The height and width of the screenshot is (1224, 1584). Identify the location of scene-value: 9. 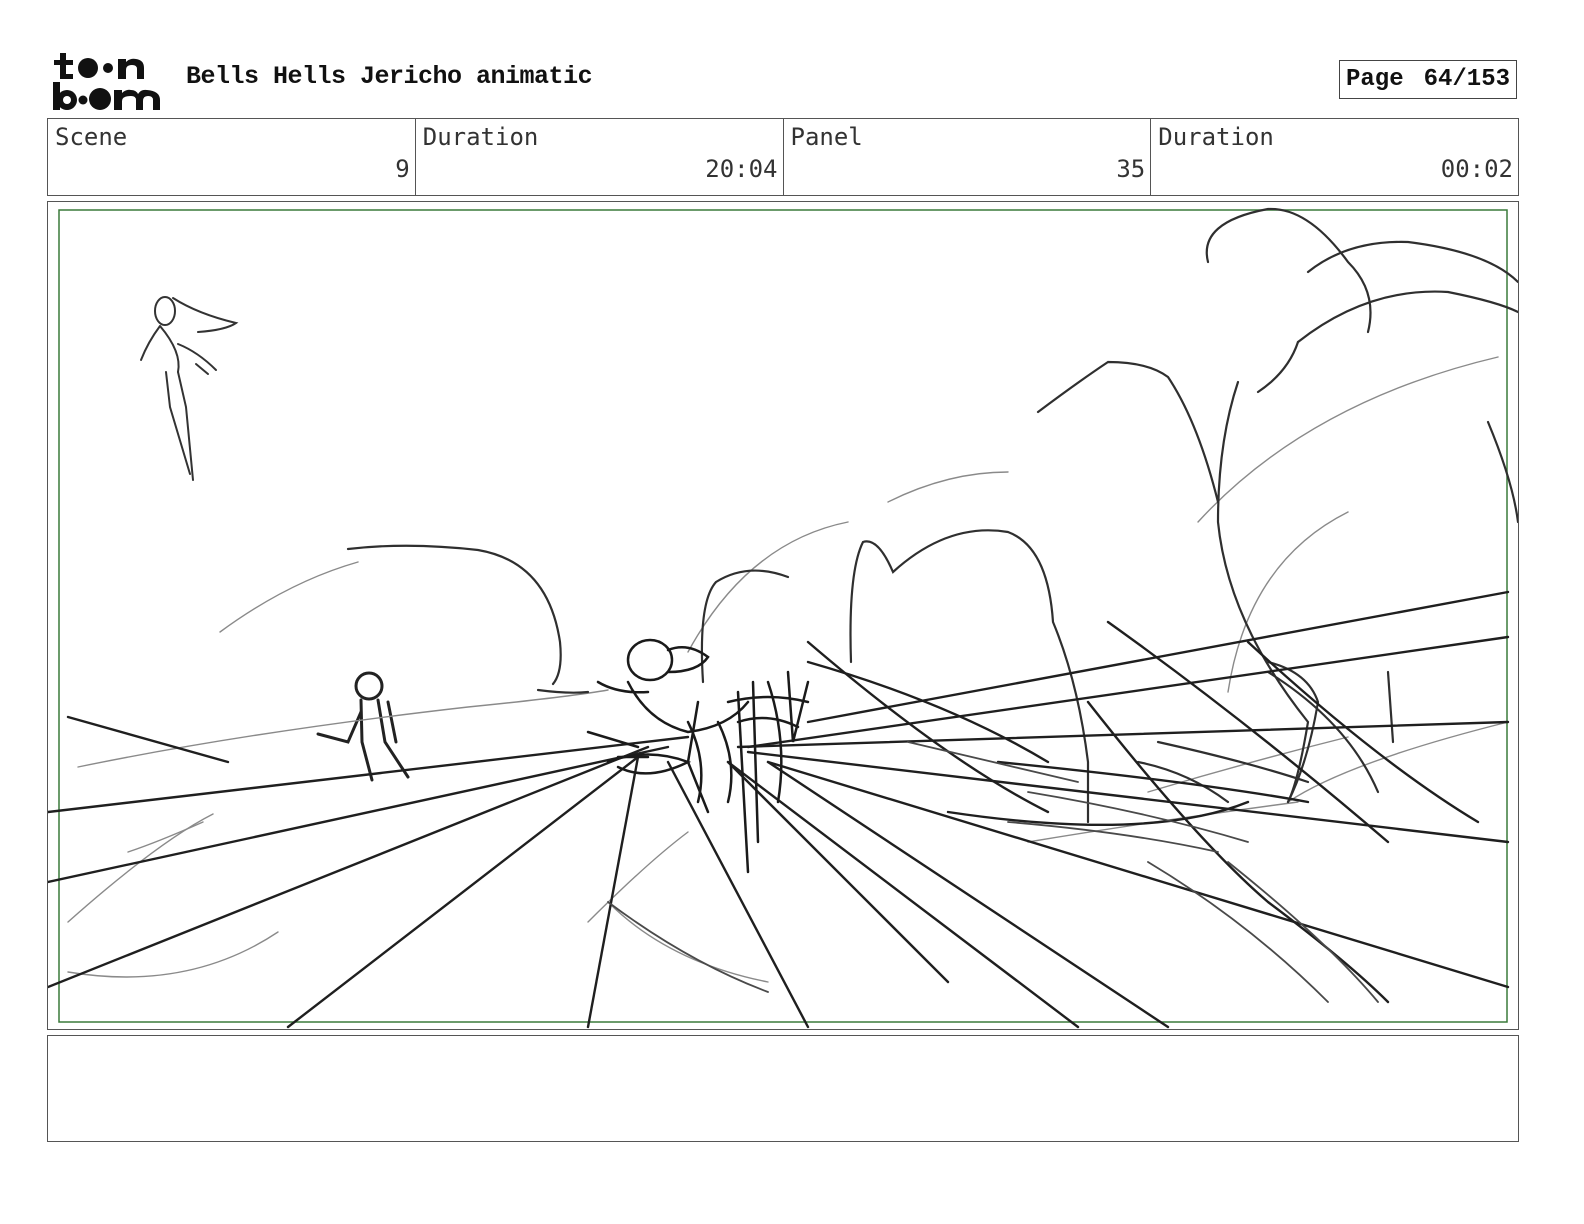
(402, 169).